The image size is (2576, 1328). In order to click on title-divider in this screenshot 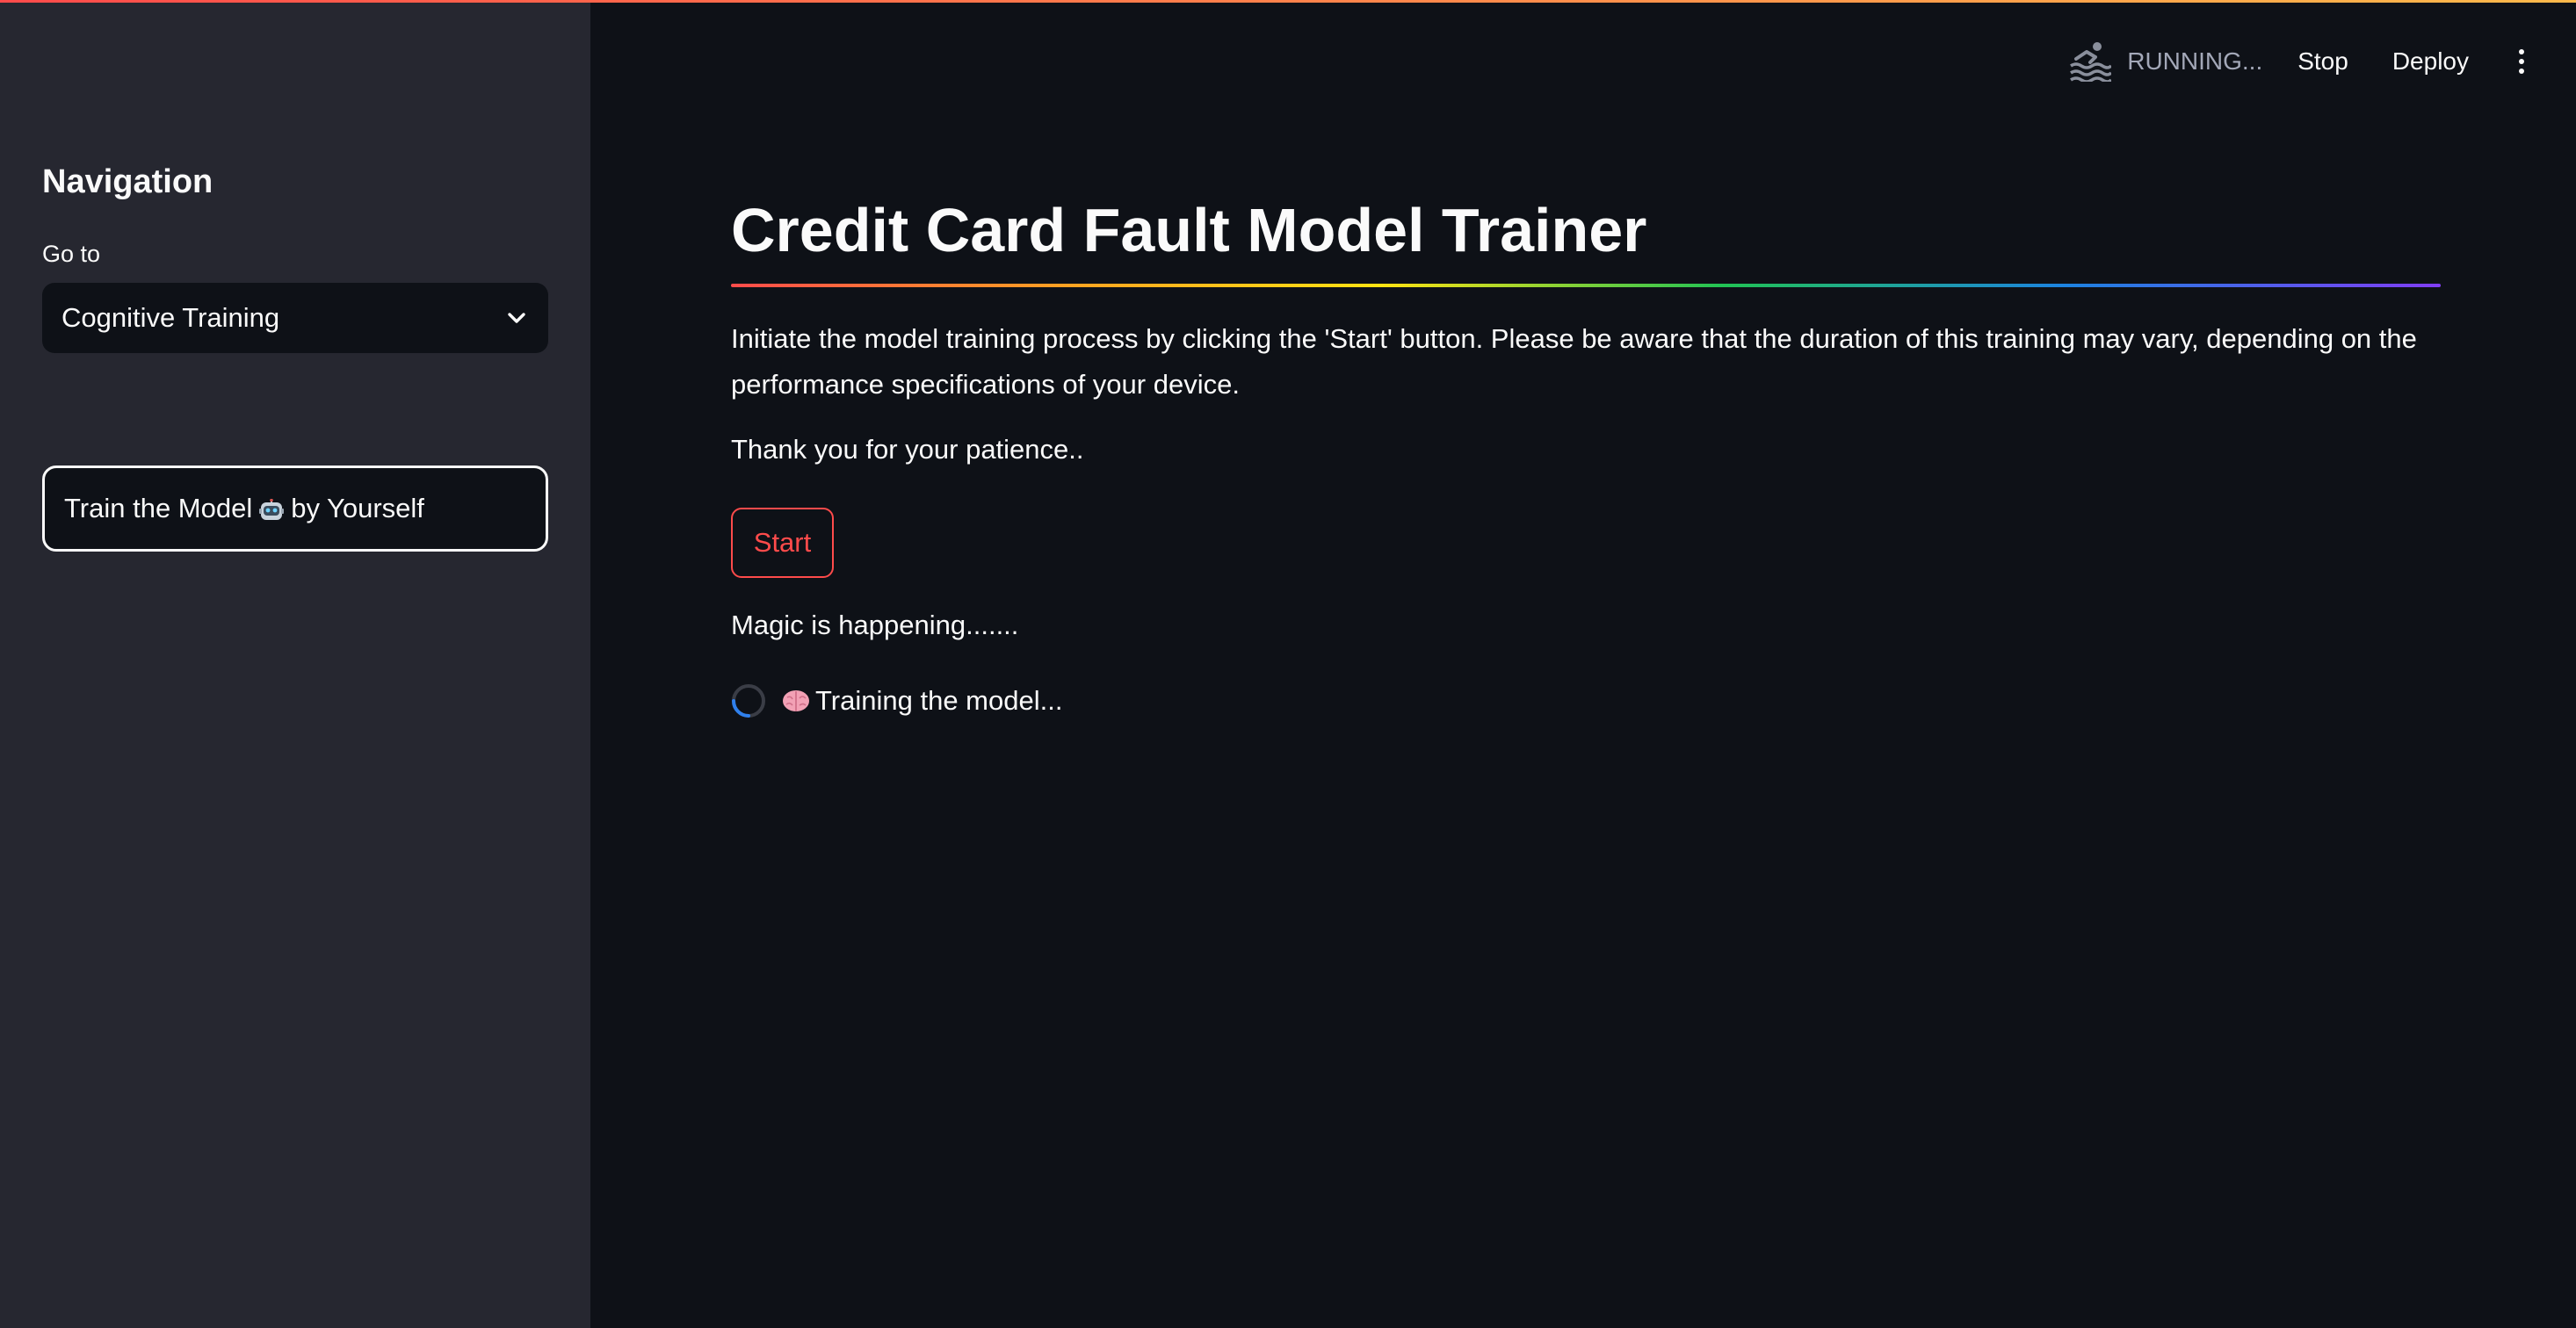, I will do `click(1586, 285)`.